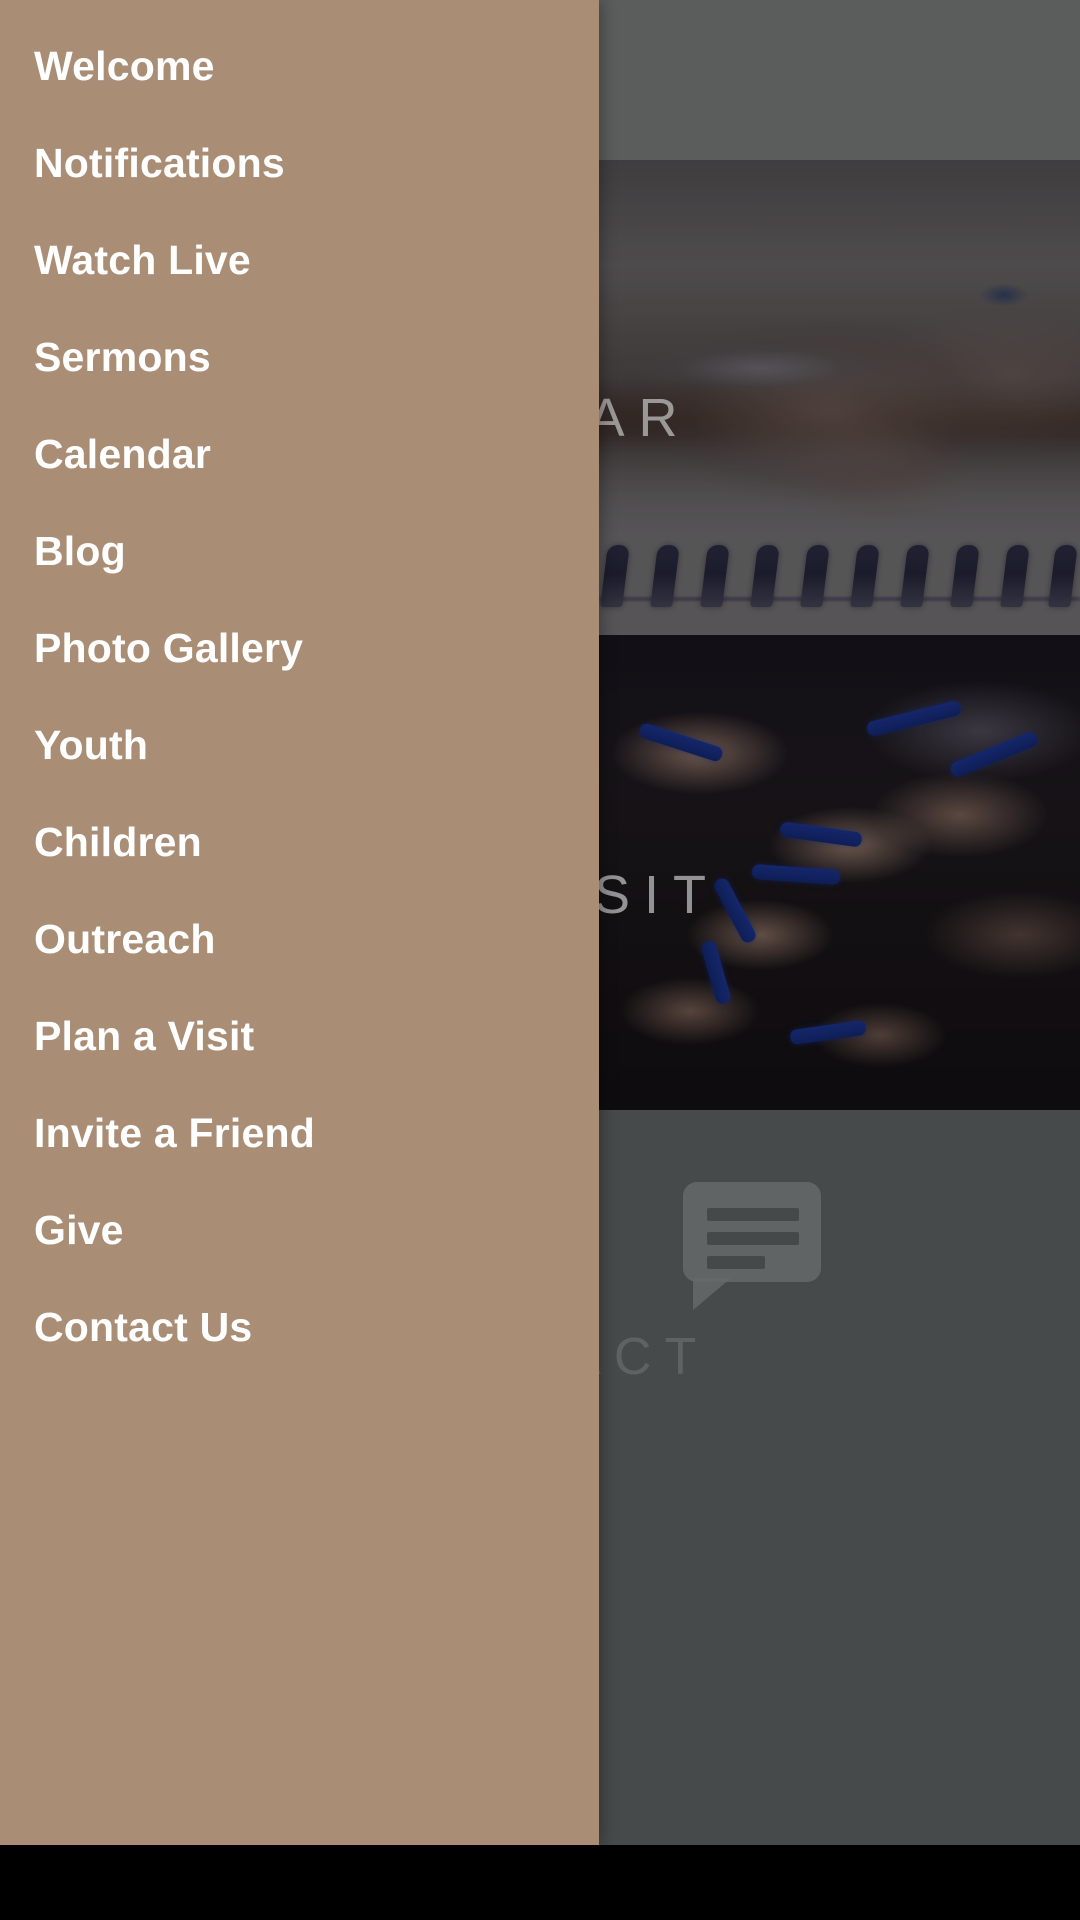 The width and height of the screenshot is (1080, 1920). Describe the element at coordinates (299, 1327) in the screenshot. I see `drawer-item-contact-us: Contact Us` at that location.